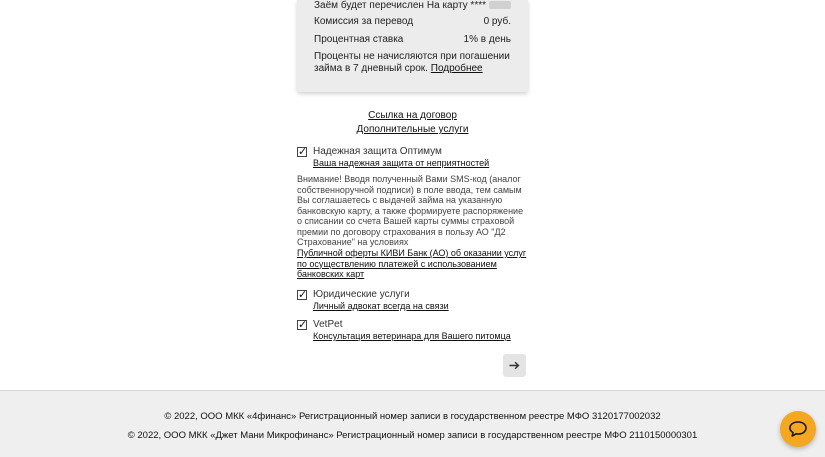 The image size is (825, 457). I want to click on transfer-row: Заём будет перечислен На карту ****, so click(412, 5).